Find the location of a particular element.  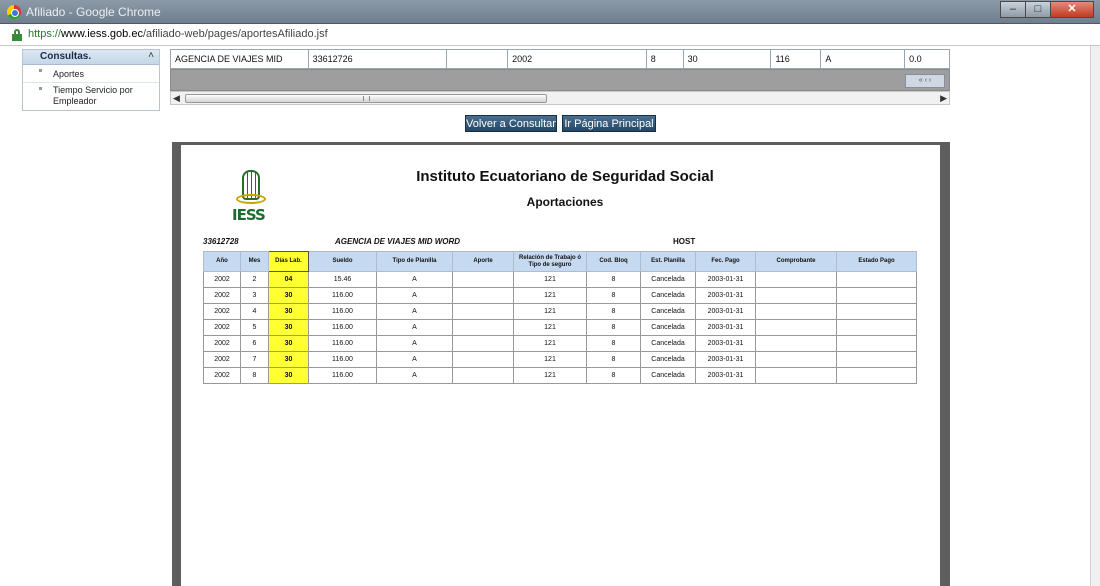

table-row: 2002 8 30 116.00 A 121 8 Cancelada 2003-01-31 is located at coordinates (560, 375).